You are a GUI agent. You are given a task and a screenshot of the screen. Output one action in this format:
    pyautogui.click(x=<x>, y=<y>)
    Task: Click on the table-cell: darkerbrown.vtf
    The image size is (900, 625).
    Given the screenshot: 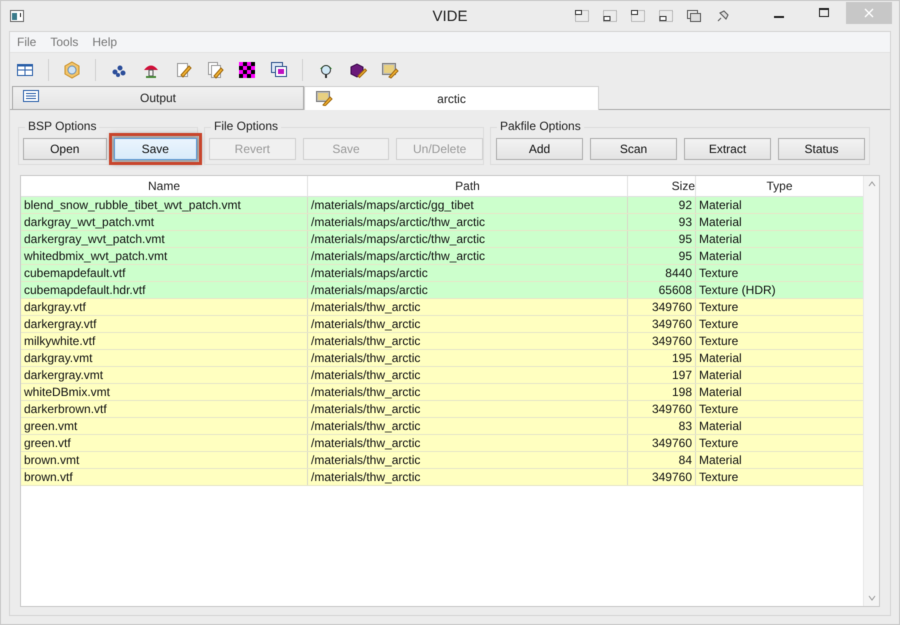 What is the action you would take?
    pyautogui.click(x=164, y=409)
    